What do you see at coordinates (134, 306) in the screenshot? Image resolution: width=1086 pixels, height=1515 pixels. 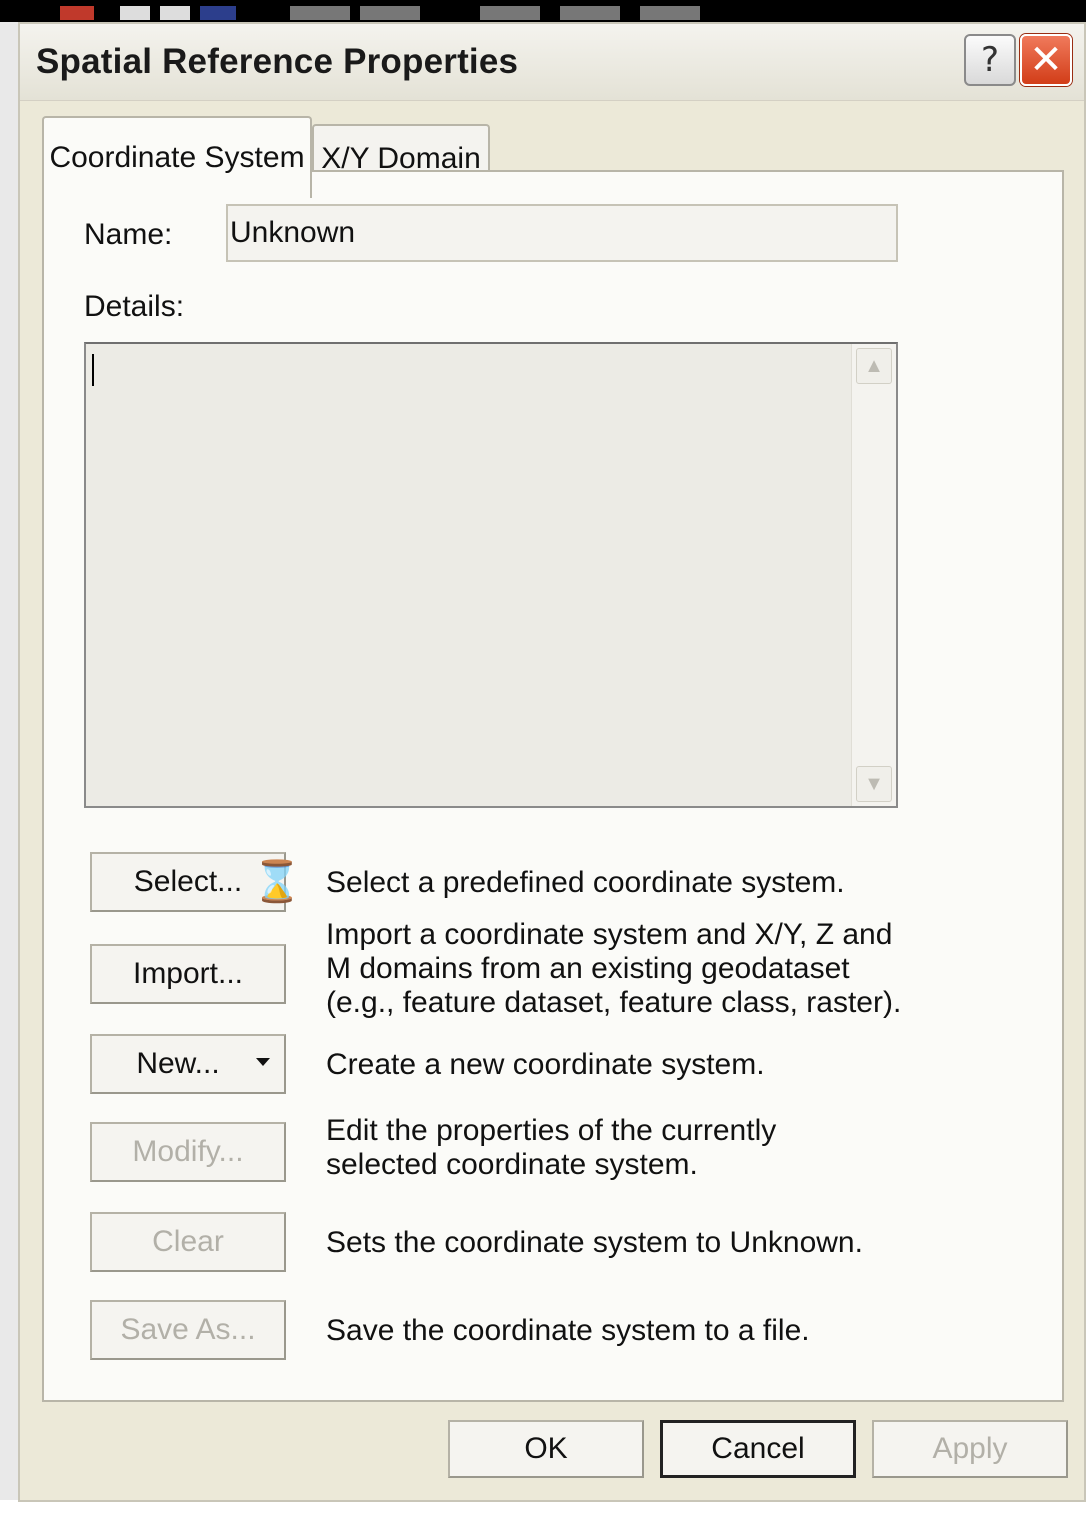 I see `details-label: Details:` at bounding box center [134, 306].